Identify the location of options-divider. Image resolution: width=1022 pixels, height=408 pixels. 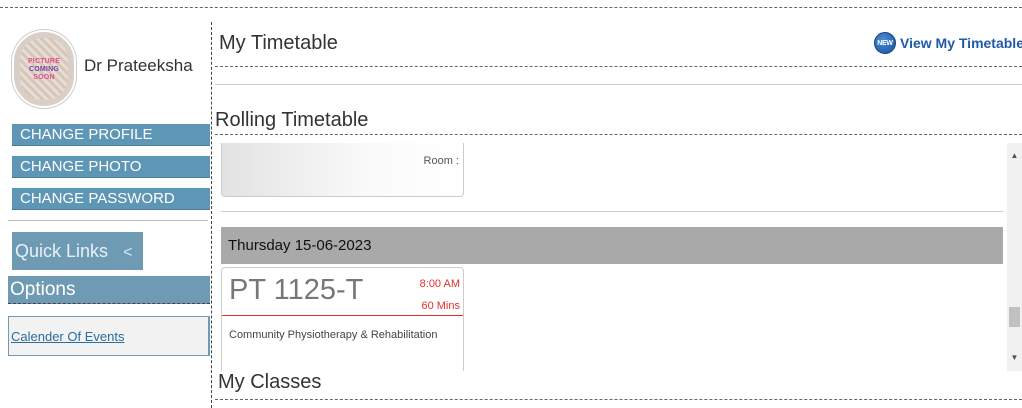
(109, 303).